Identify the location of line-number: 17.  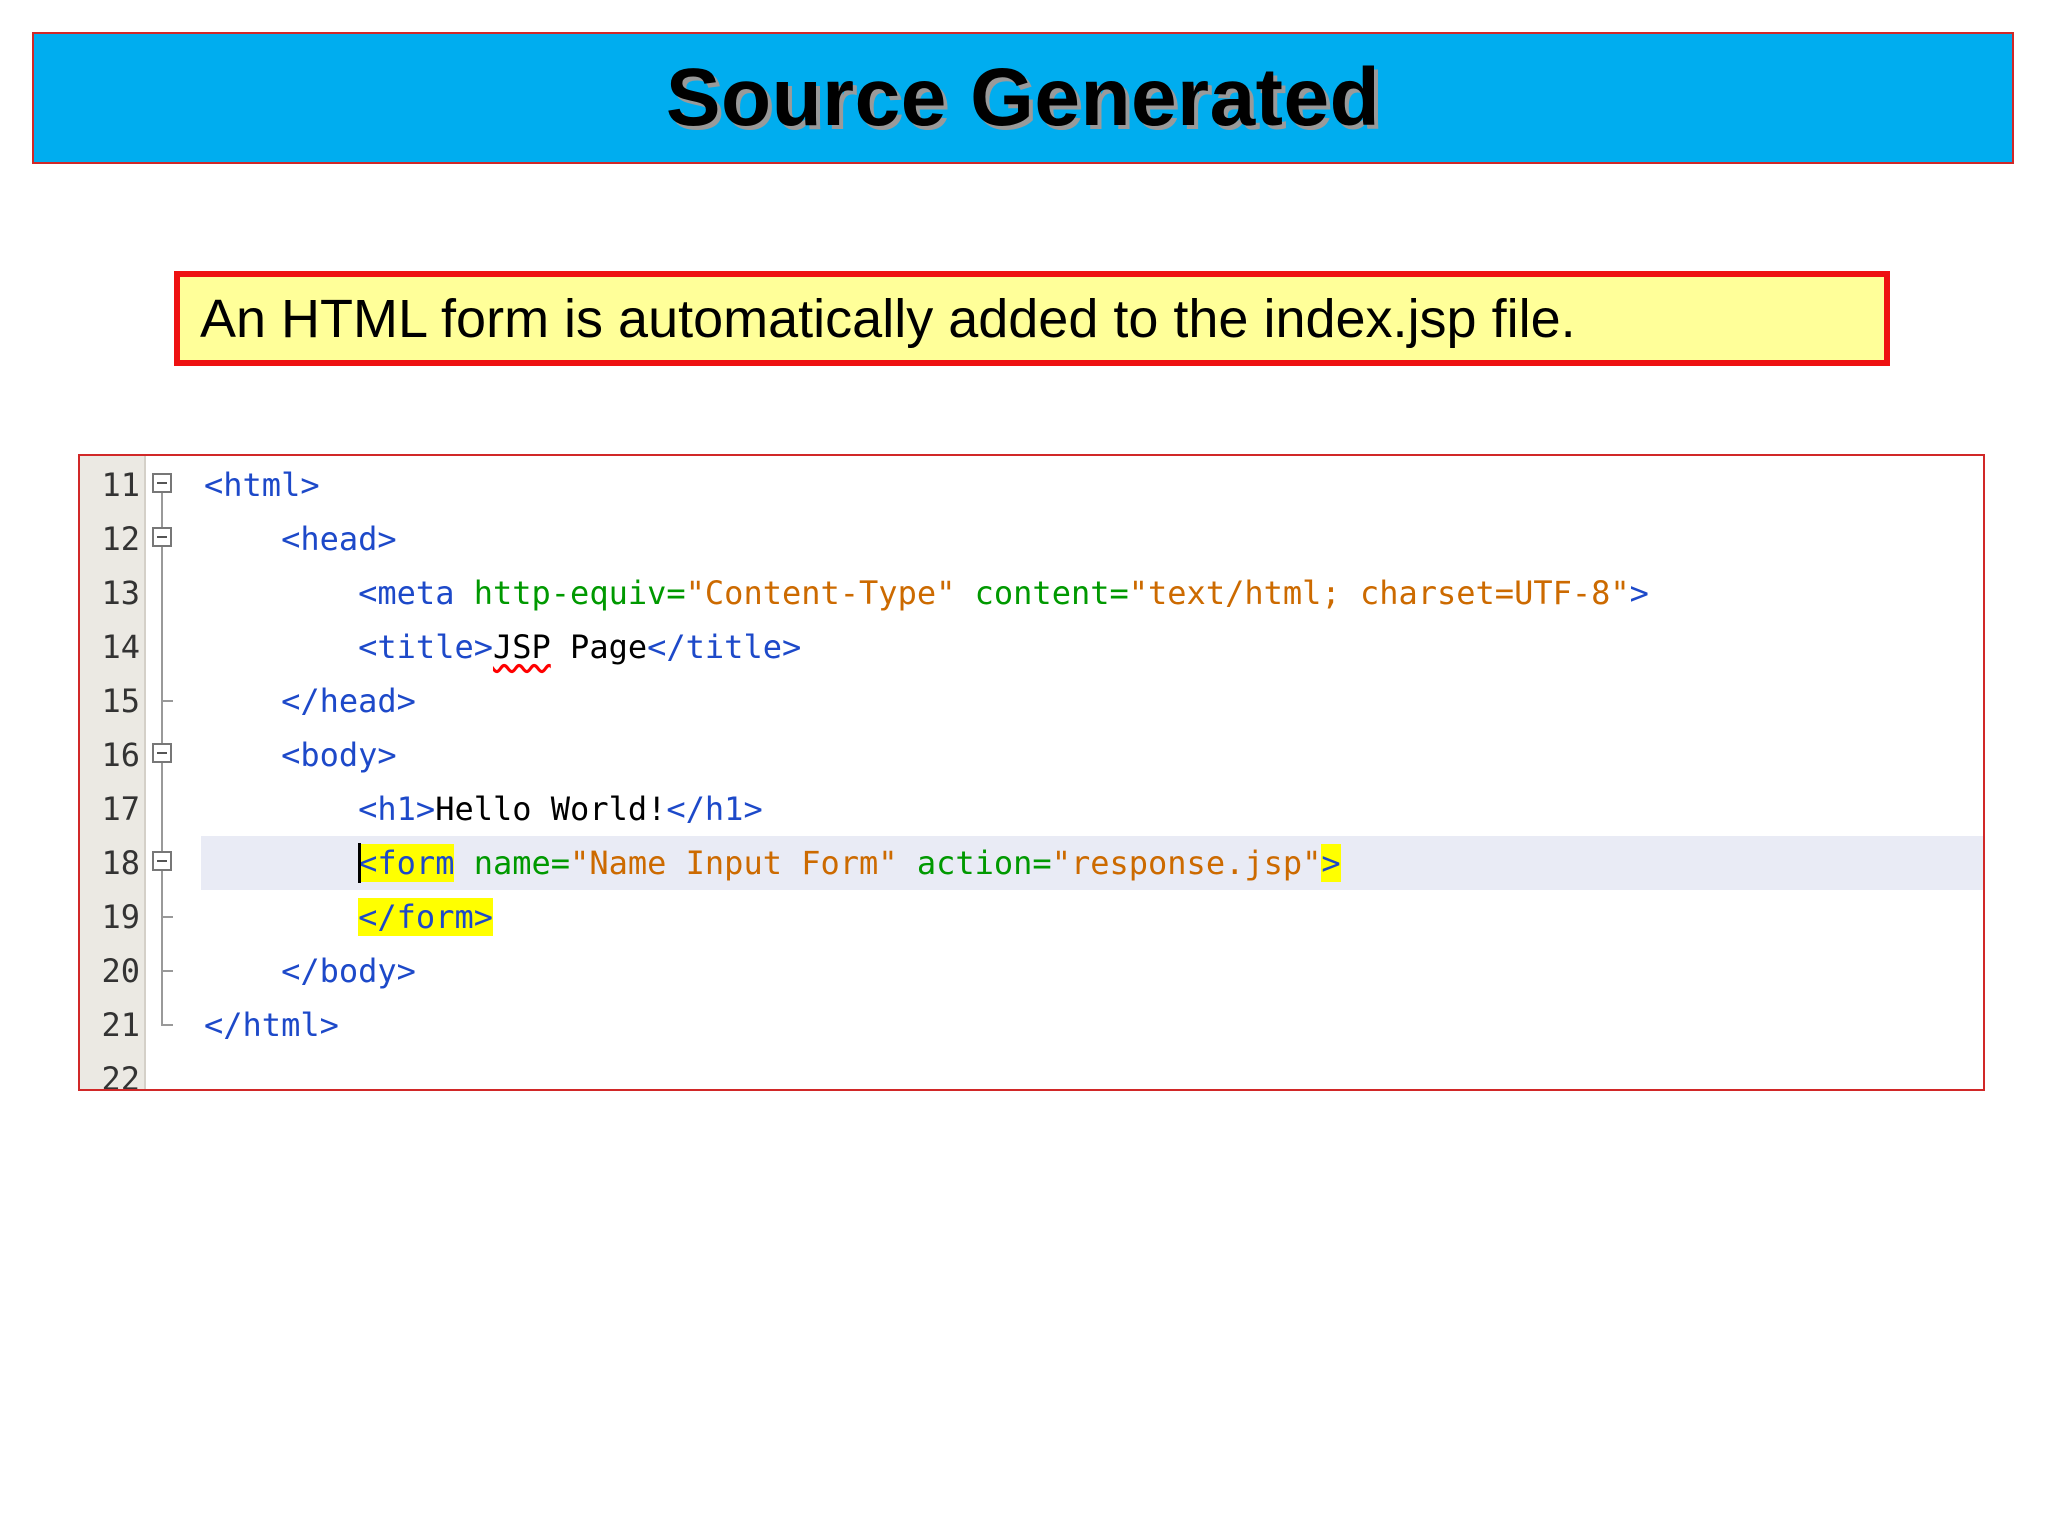
(120, 809).